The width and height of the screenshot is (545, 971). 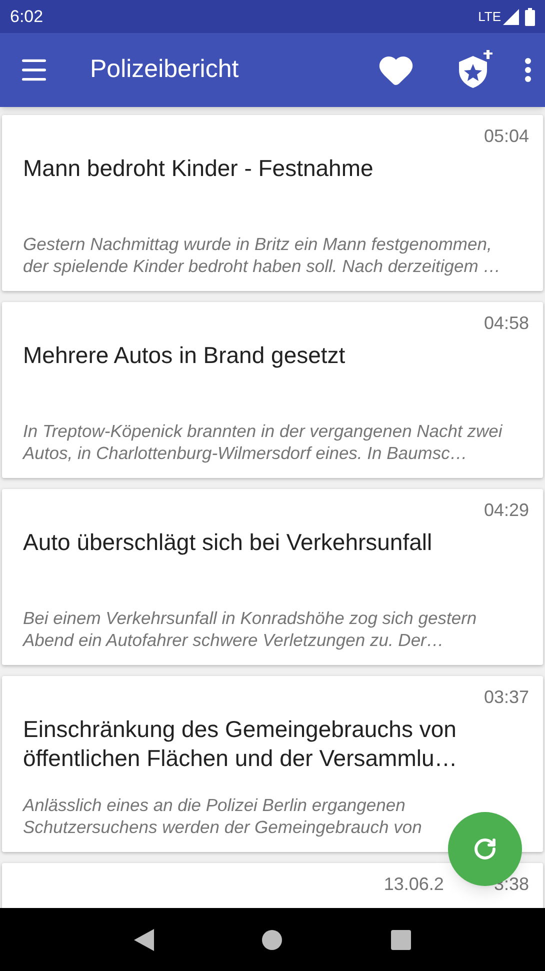 What do you see at coordinates (506, 136) in the screenshot?
I see `report-time: 05:04` at bounding box center [506, 136].